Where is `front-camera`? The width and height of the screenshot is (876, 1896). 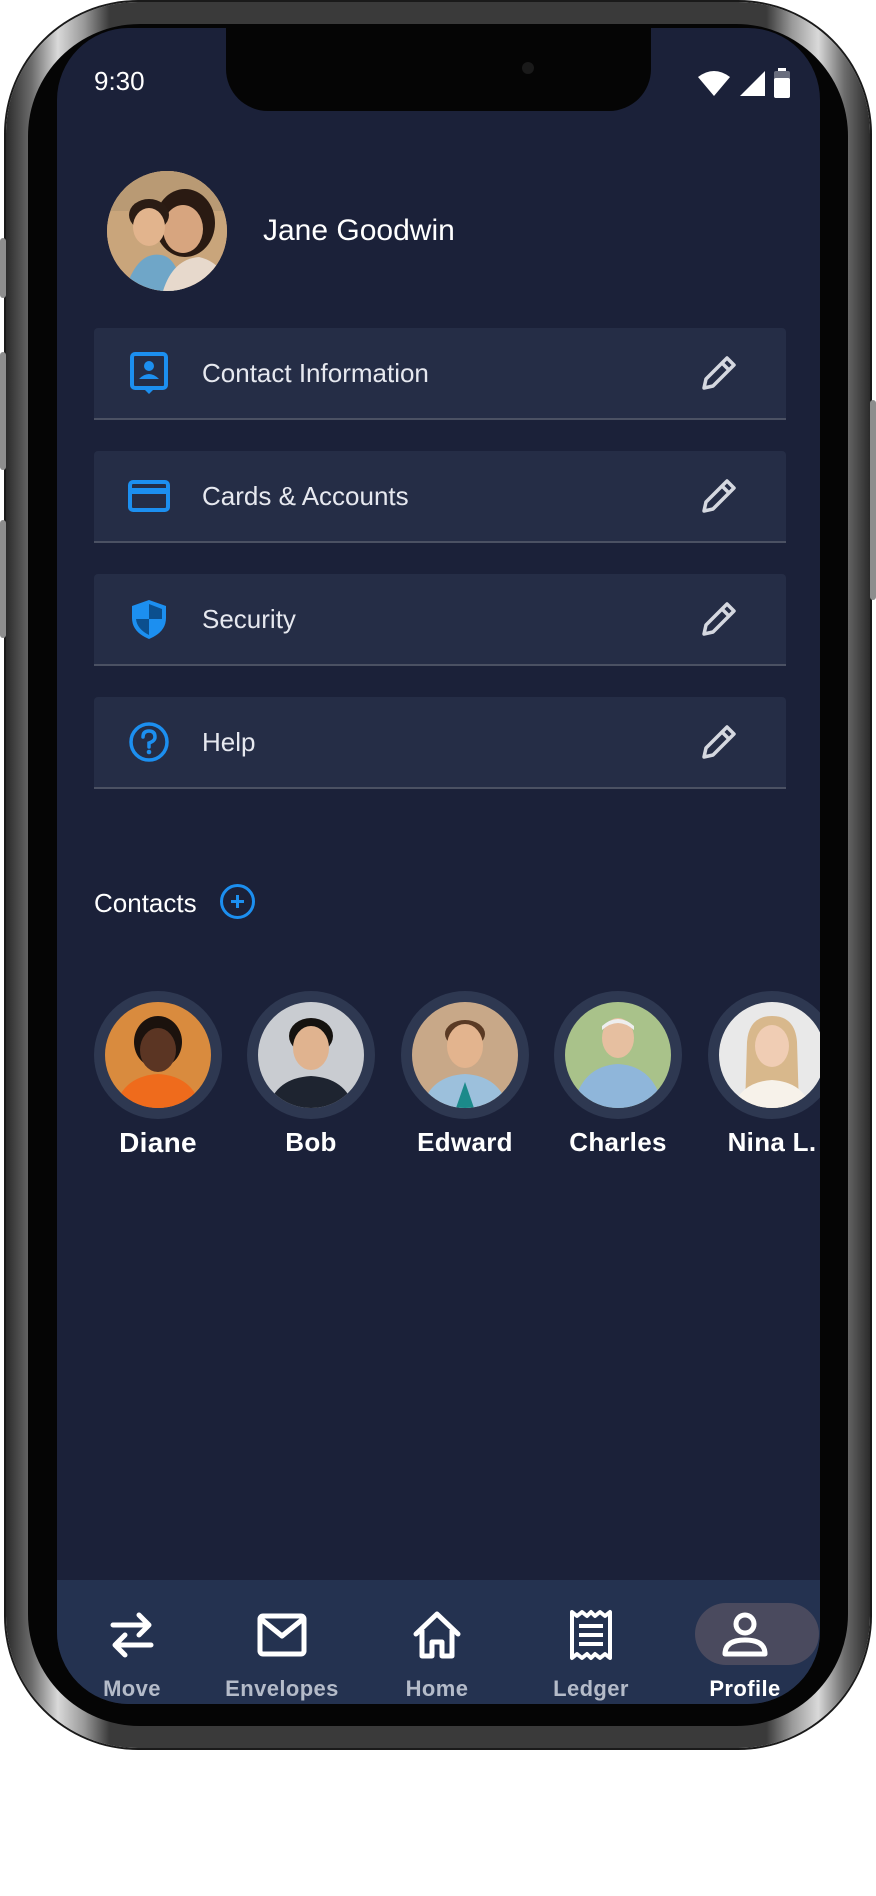
front-camera is located at coordinates (528, 68).